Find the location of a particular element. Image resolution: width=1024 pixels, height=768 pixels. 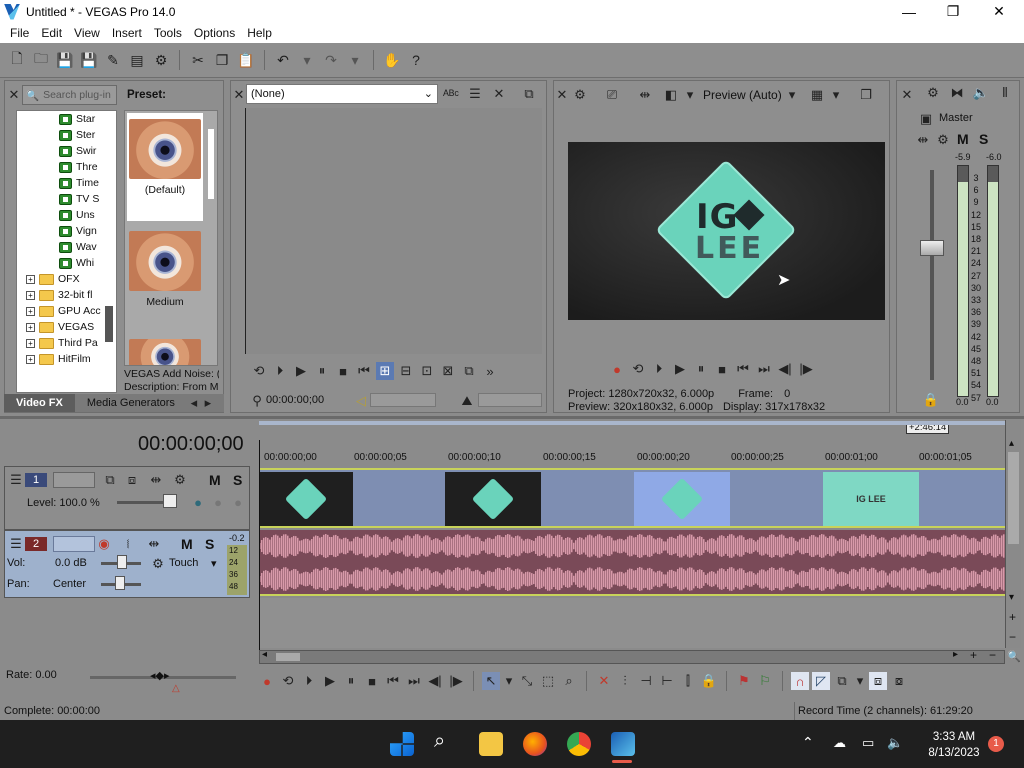

auto-crossfade-icon: ◸ is located at coordinates (821, 681).